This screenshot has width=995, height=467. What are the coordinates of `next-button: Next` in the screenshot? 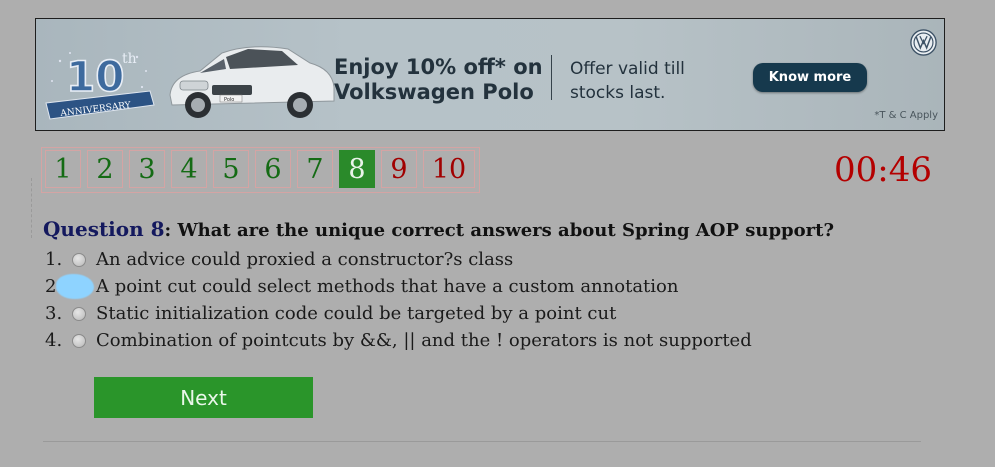 It's located at (203, 397).